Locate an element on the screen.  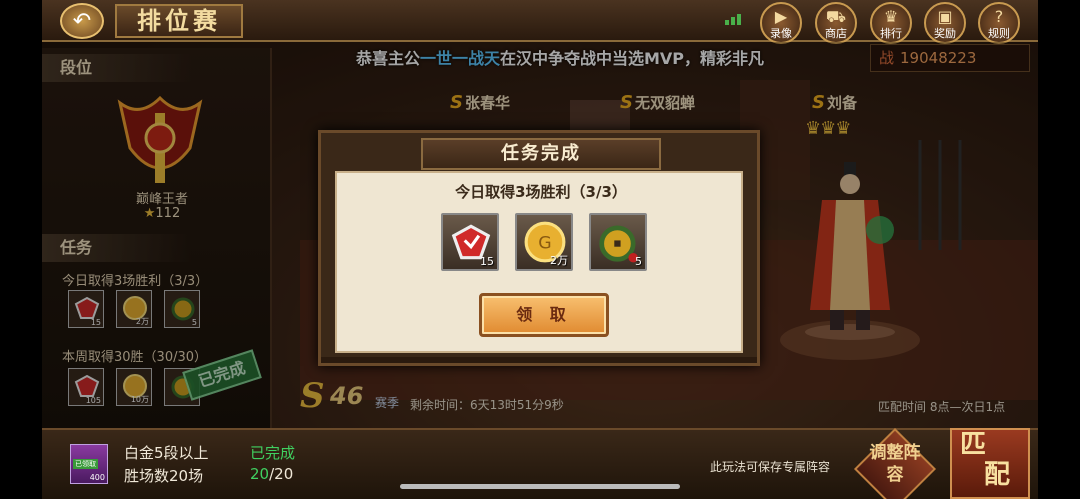
ranking-label: 排行 is located at coordinates (891, 33).